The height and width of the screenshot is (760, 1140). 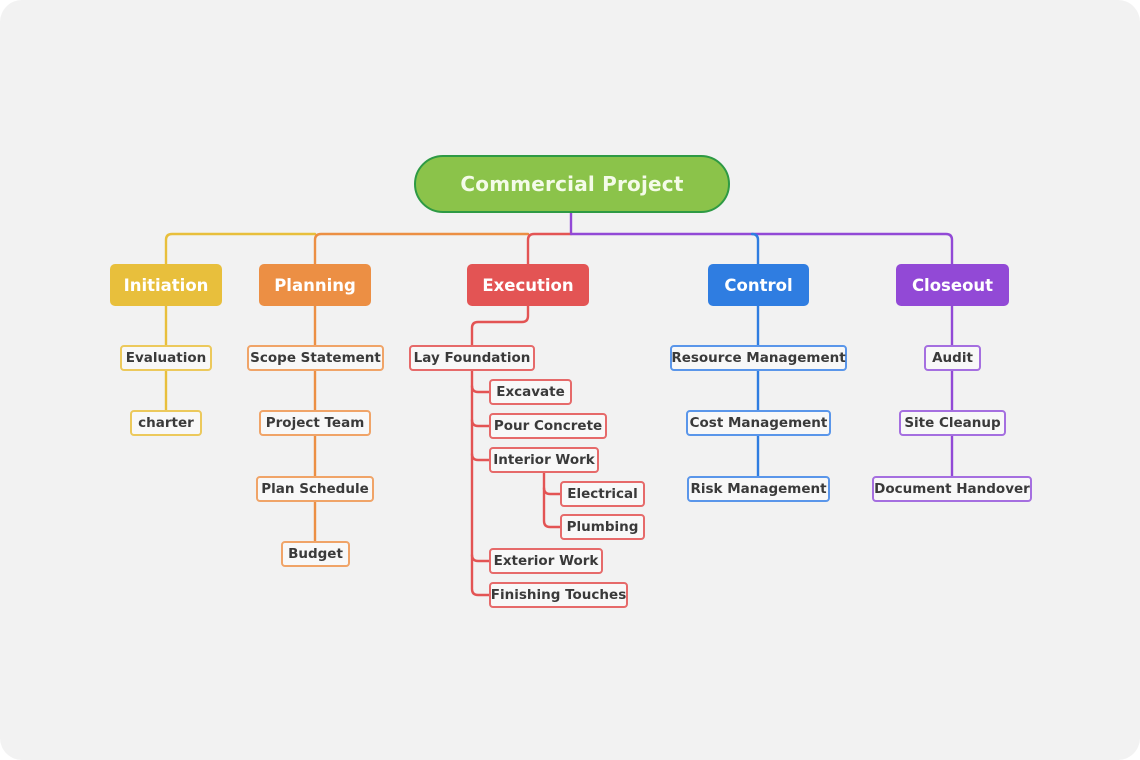 I want to click on node-risk-management: Risk Management, so click(x=758, y=489).